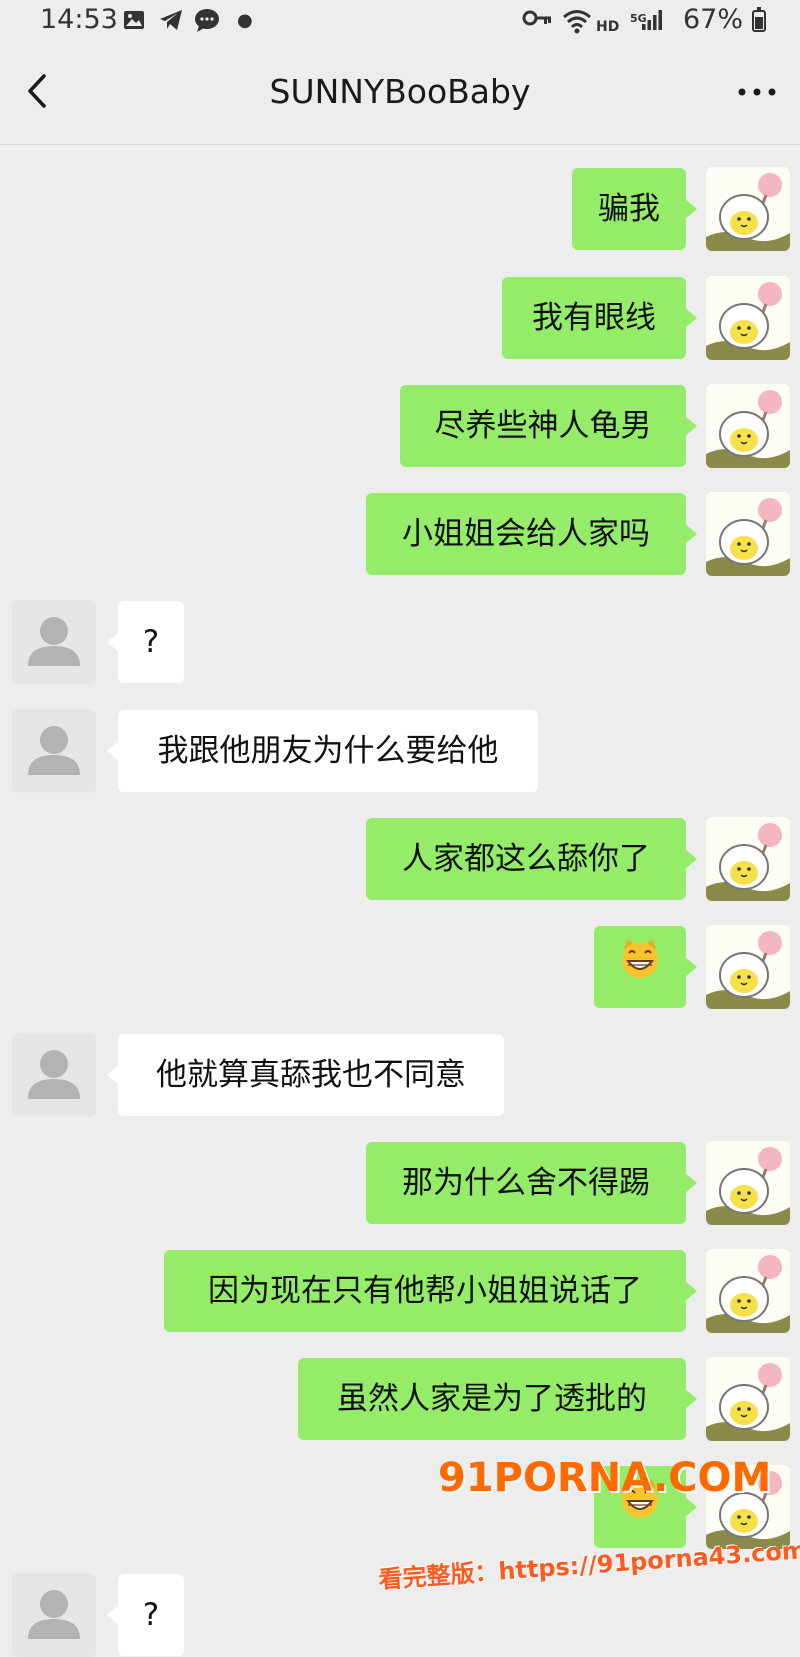  What do you see at coordinates (207, 23) in the screenshot?
I see `chat-notification-icon` at bounding box center [207, 23].